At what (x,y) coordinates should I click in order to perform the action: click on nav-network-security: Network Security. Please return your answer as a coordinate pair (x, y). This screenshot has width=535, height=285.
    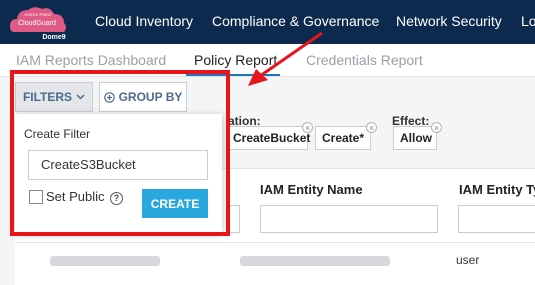
    Looking at the image, I should click on (449, 21).